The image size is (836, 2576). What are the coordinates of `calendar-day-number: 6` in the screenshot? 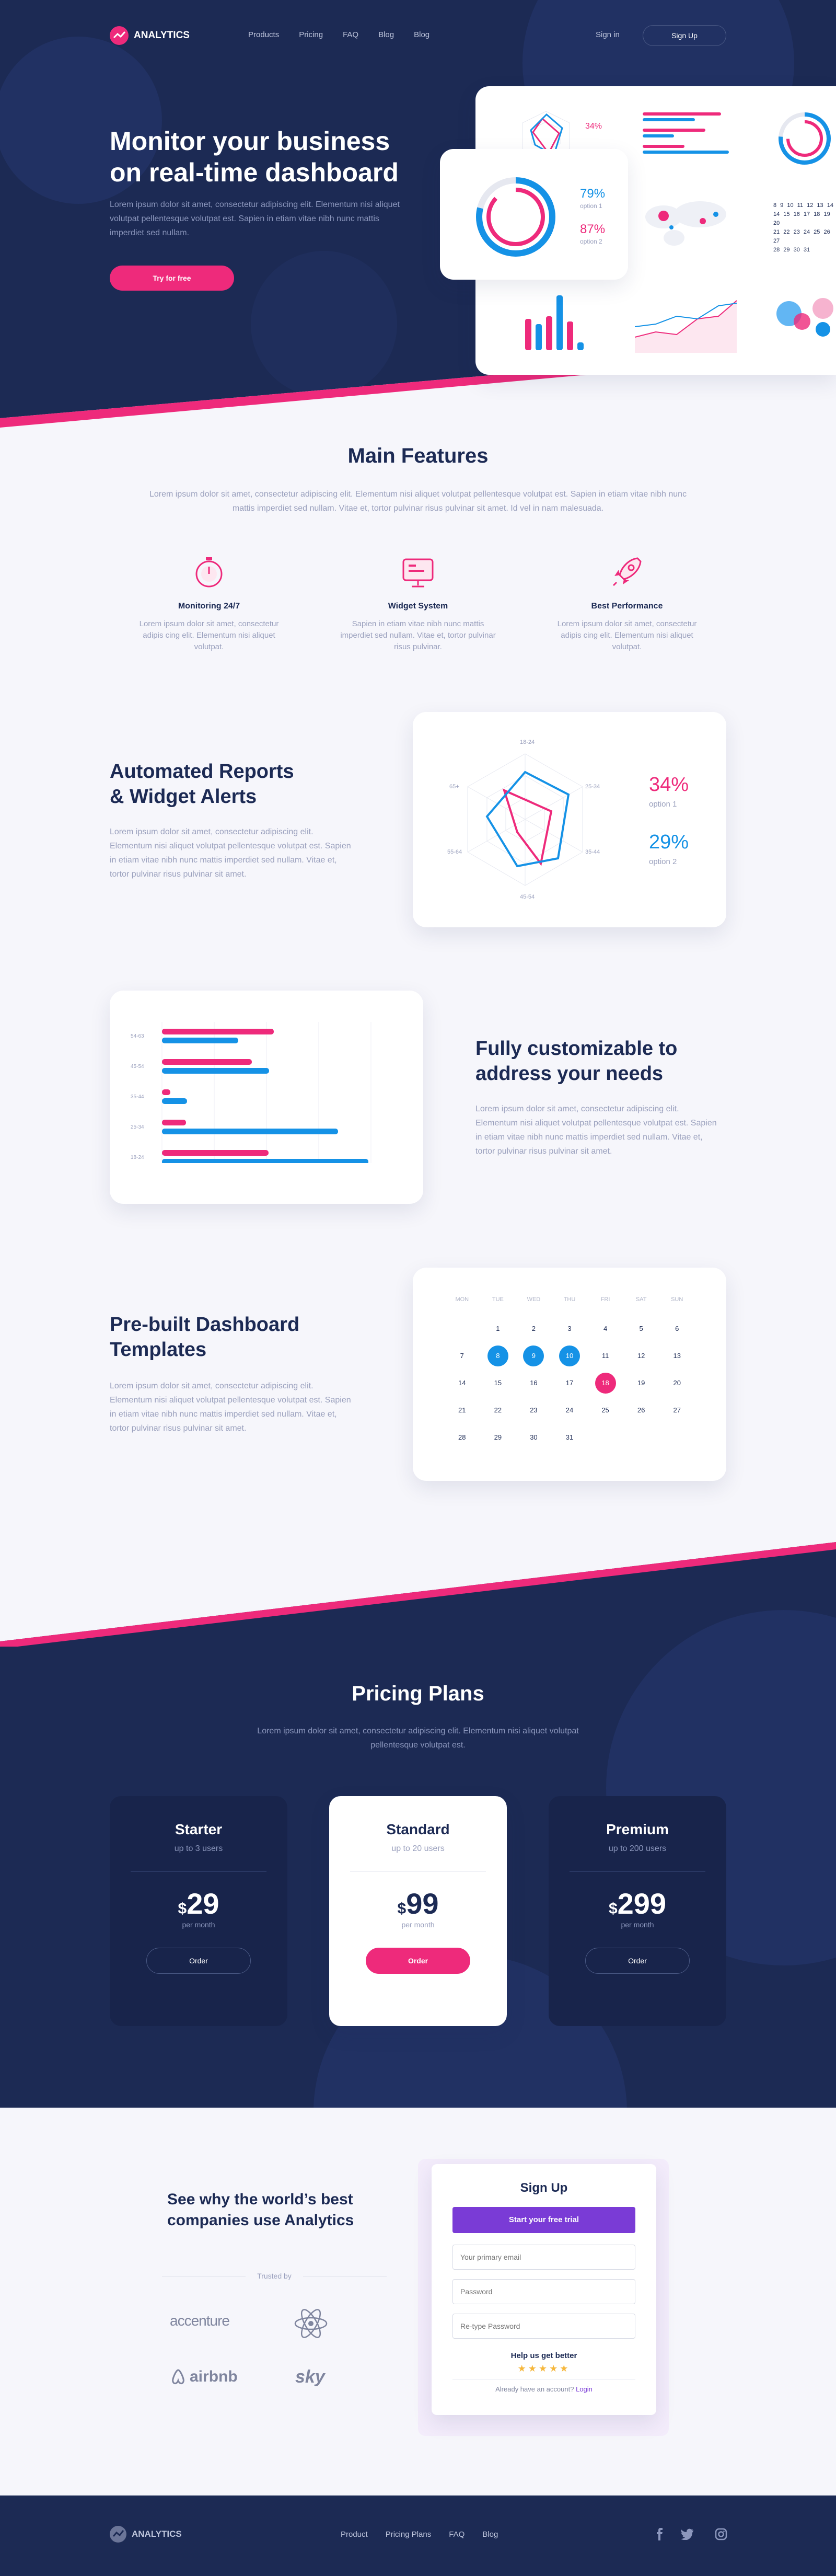 It's located at (677, 1328).